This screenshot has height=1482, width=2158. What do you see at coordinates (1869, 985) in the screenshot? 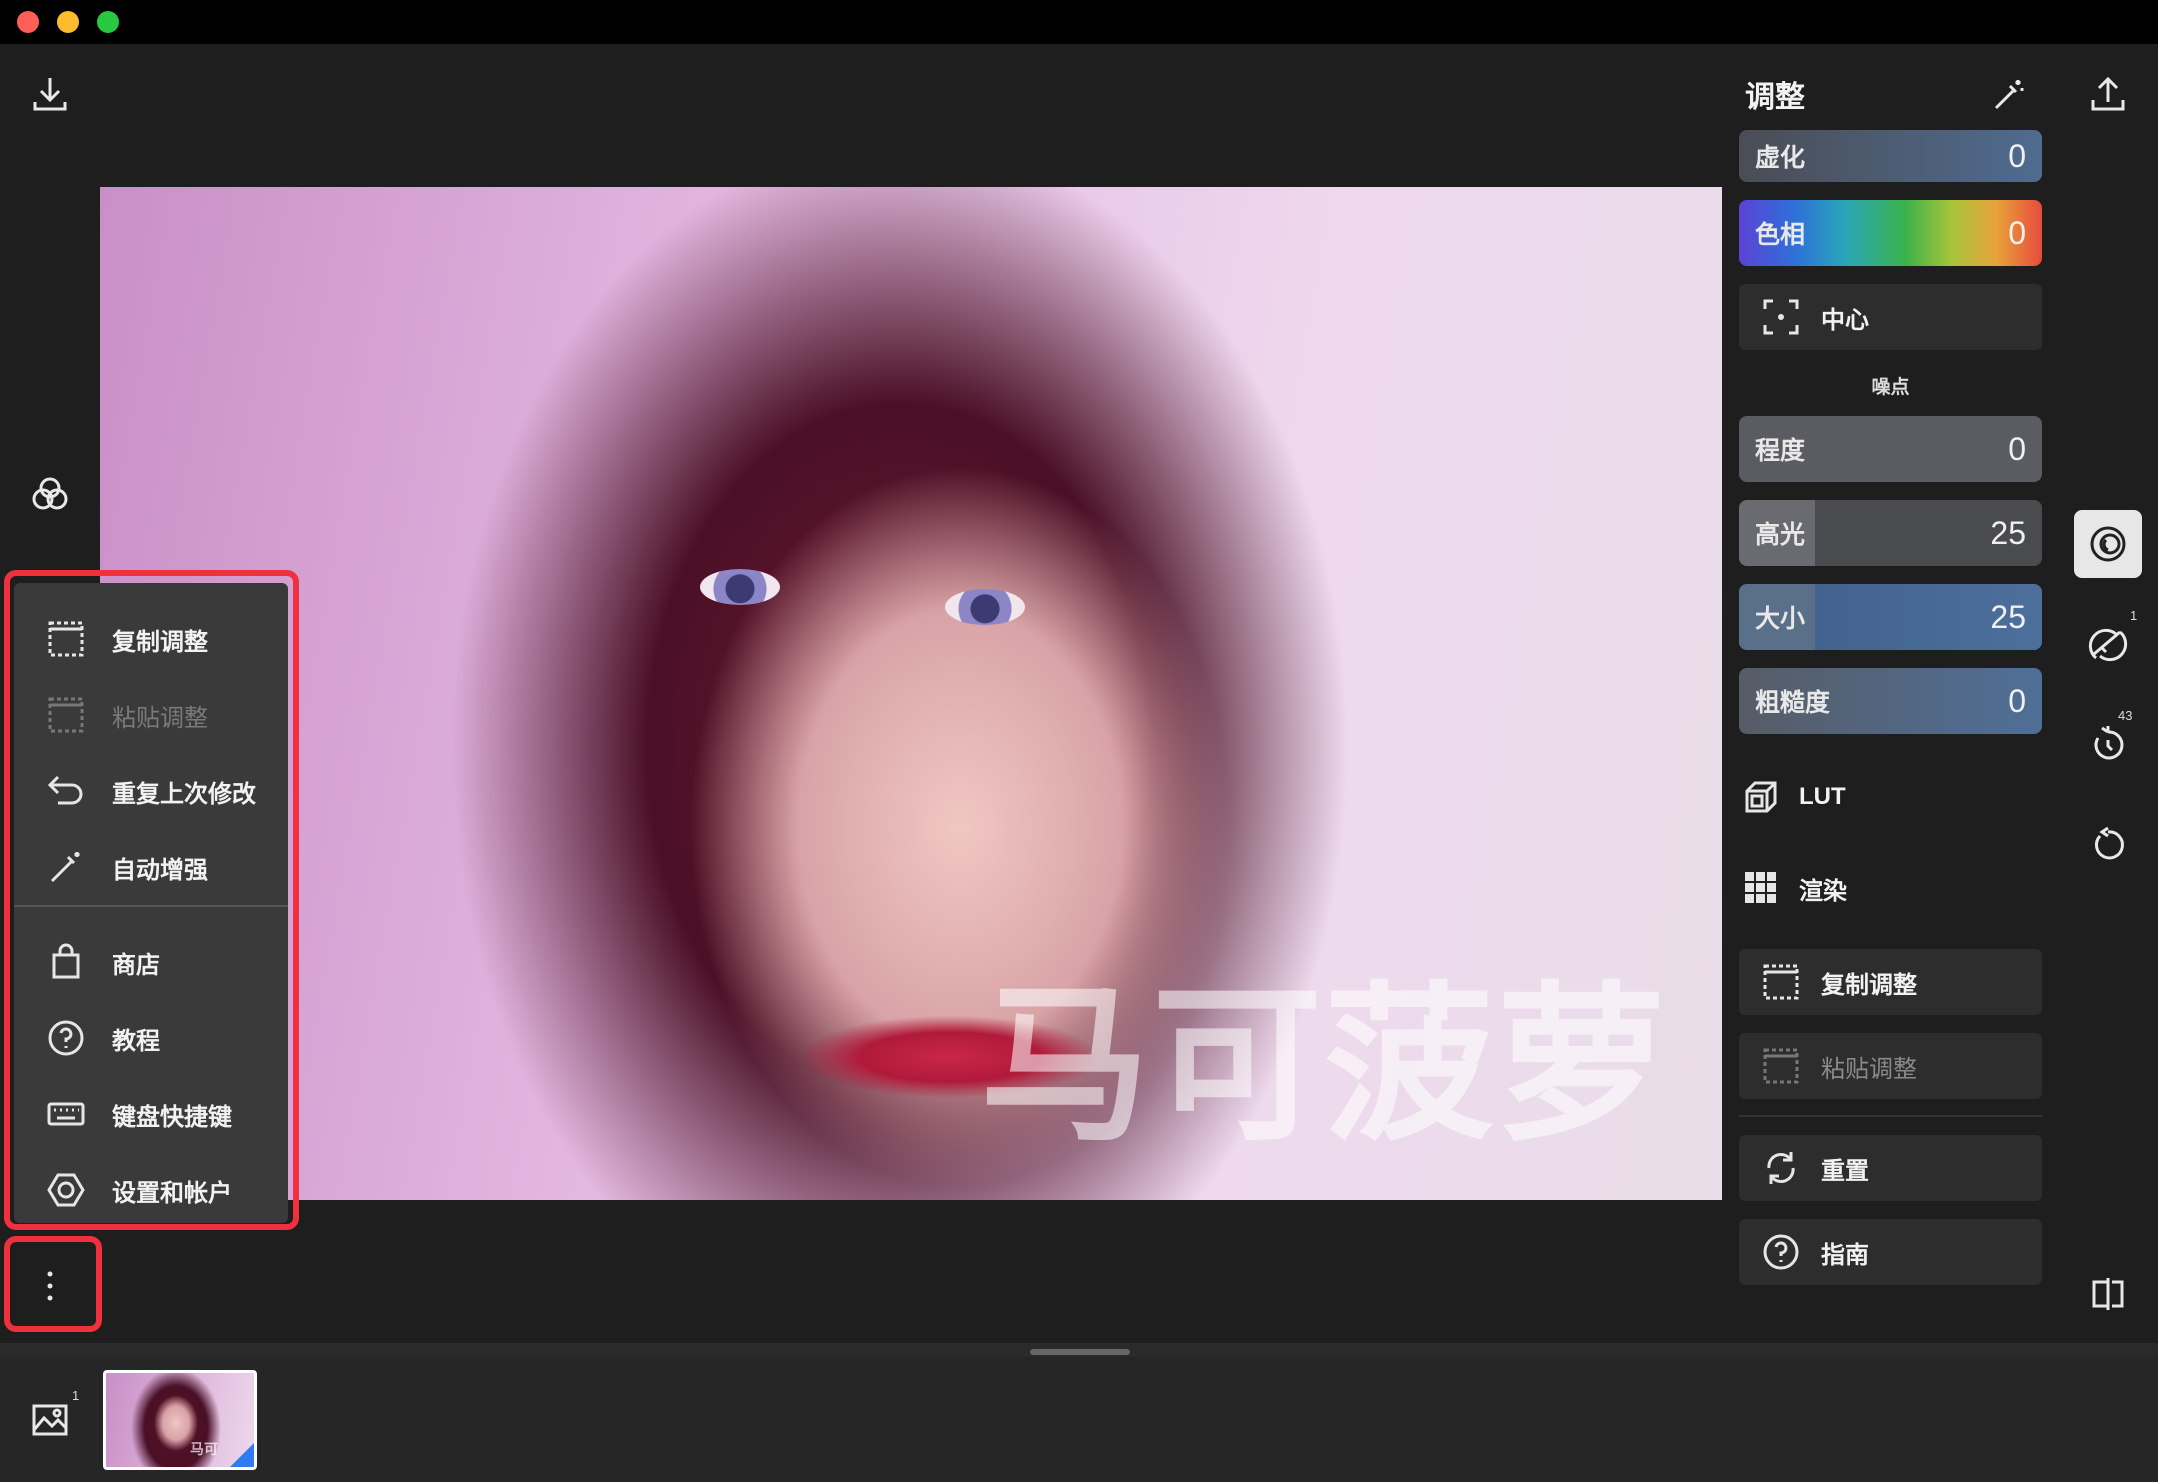
I see `button-label: 复制调整` at bounding box center [1869, 985].